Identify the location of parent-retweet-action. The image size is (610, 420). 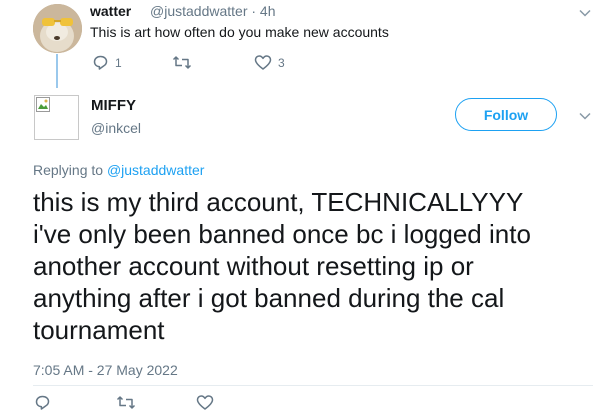
(182, 62).